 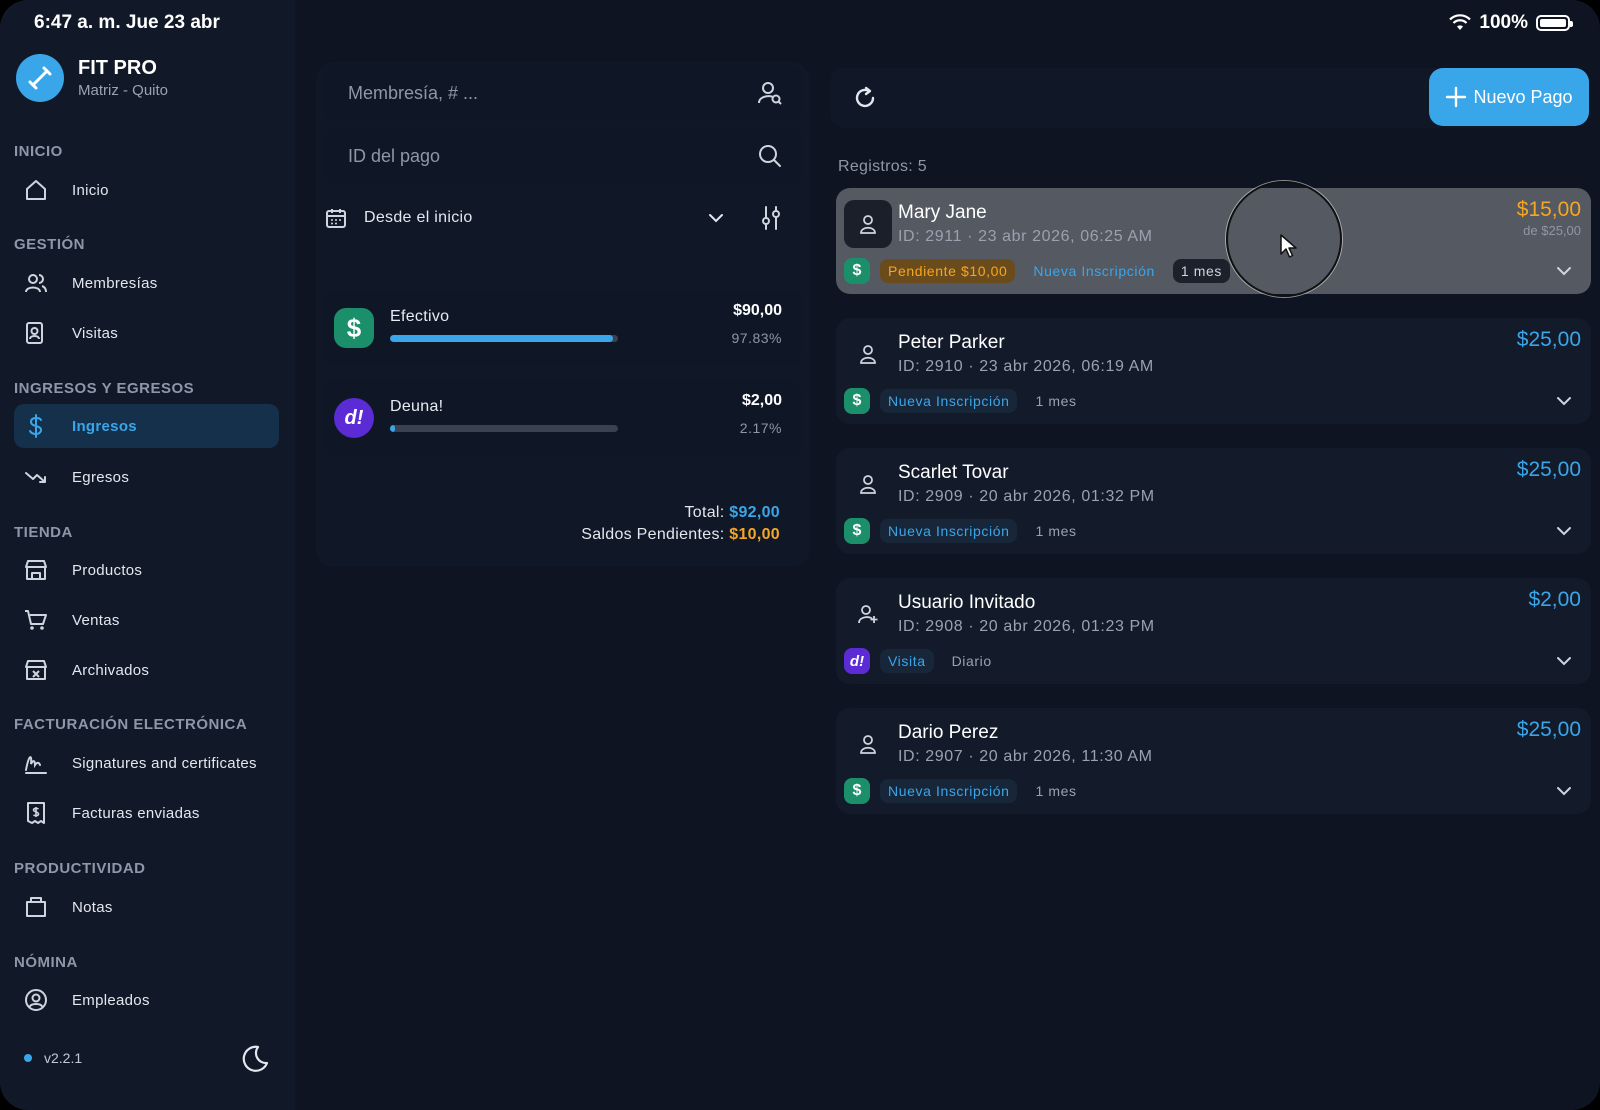 What do you see at coordinates (80, 868) in the screenshot?
I see `section-productividad: PRODUCTIVIDAD` at bounding box center [80, 868].